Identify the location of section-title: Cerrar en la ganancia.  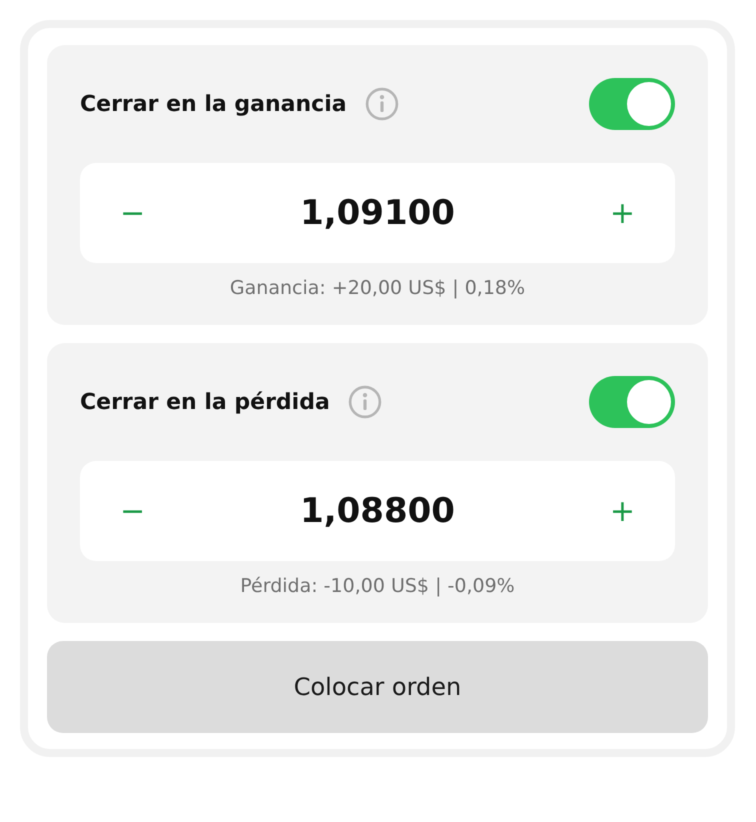
(213, 104).